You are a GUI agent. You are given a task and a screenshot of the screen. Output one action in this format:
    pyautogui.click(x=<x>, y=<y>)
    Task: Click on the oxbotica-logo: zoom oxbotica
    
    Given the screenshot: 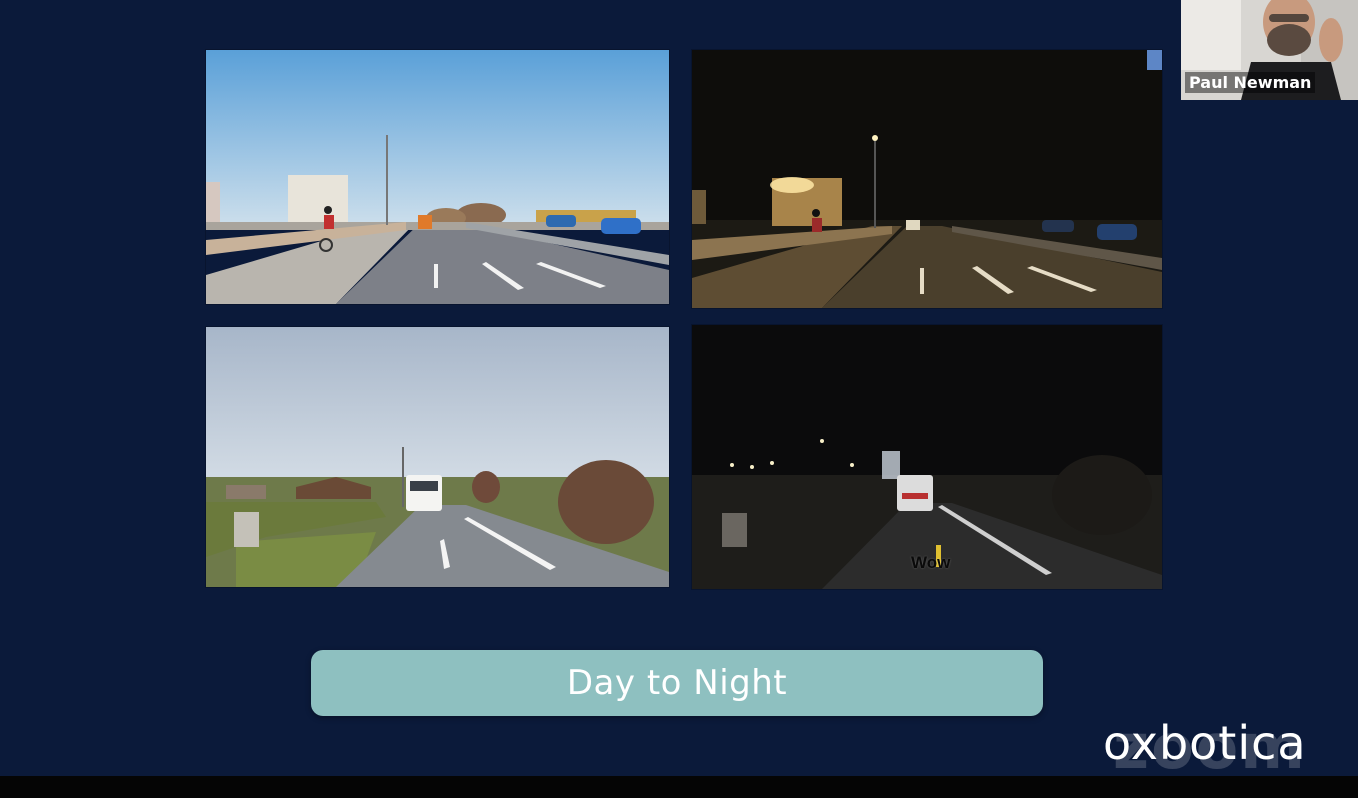 What is the action you would take?
    pyautogui.click(x=1230, y=744)
    